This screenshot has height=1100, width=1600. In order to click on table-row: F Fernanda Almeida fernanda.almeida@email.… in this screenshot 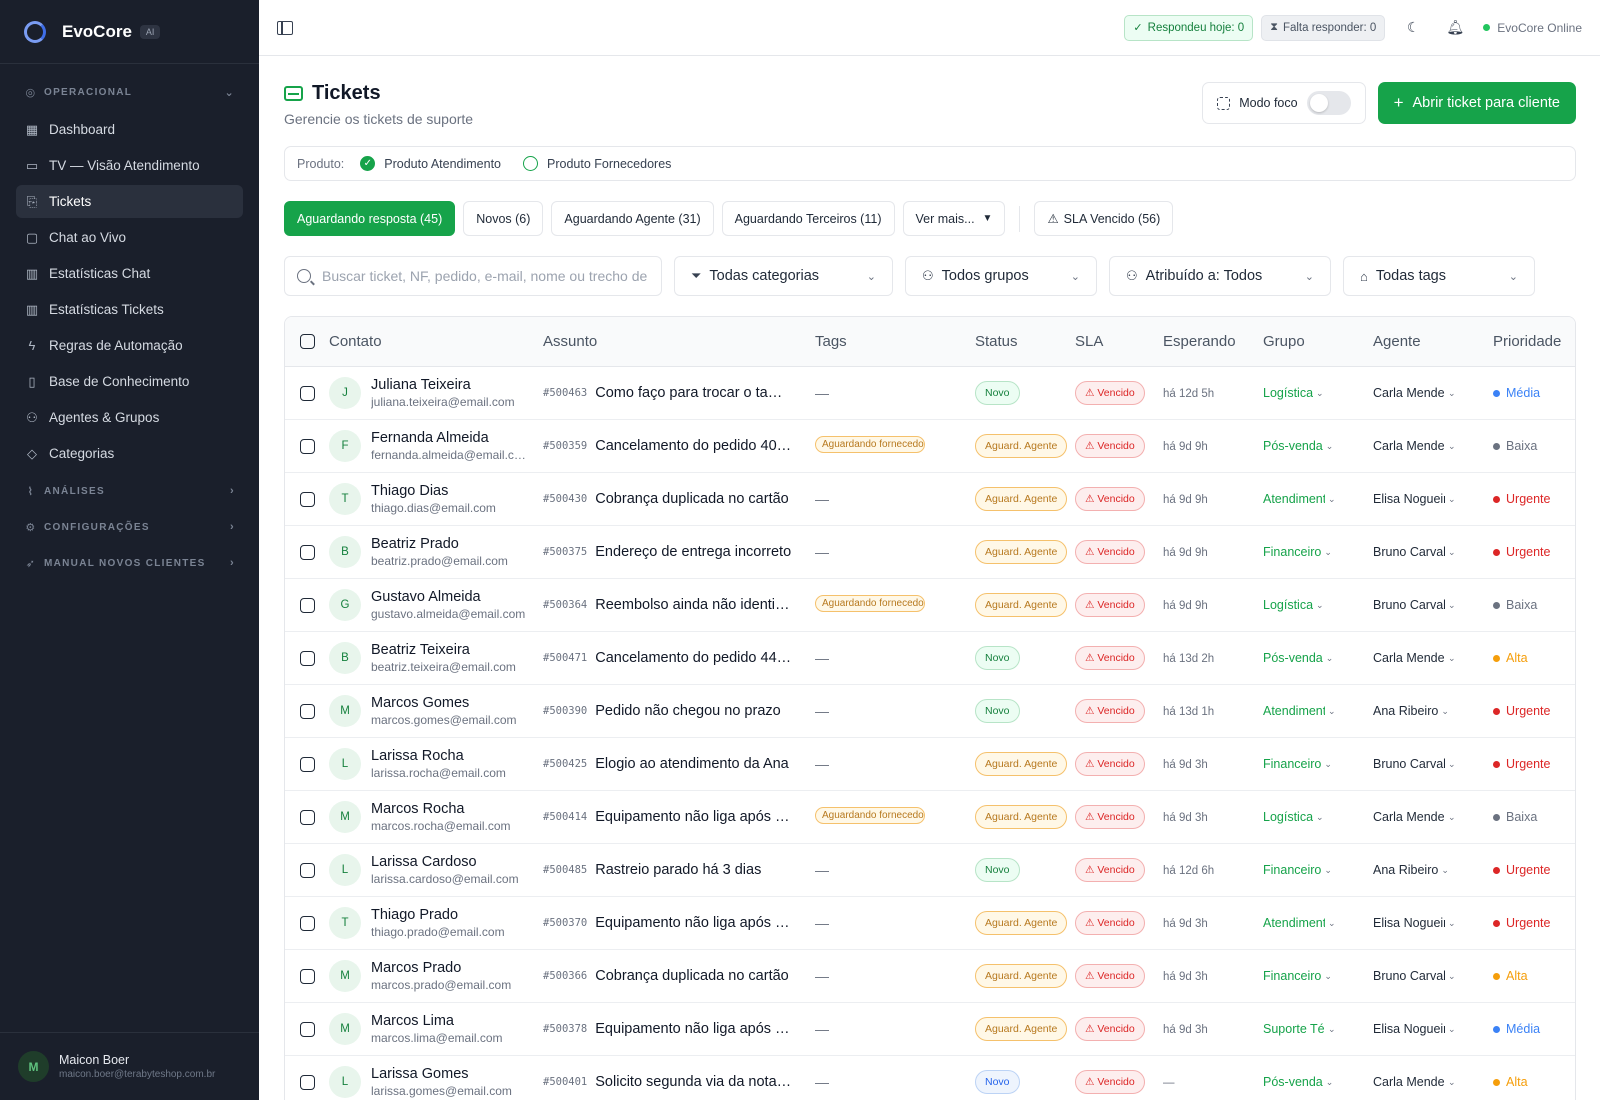, I will do `click(930, 446)`.